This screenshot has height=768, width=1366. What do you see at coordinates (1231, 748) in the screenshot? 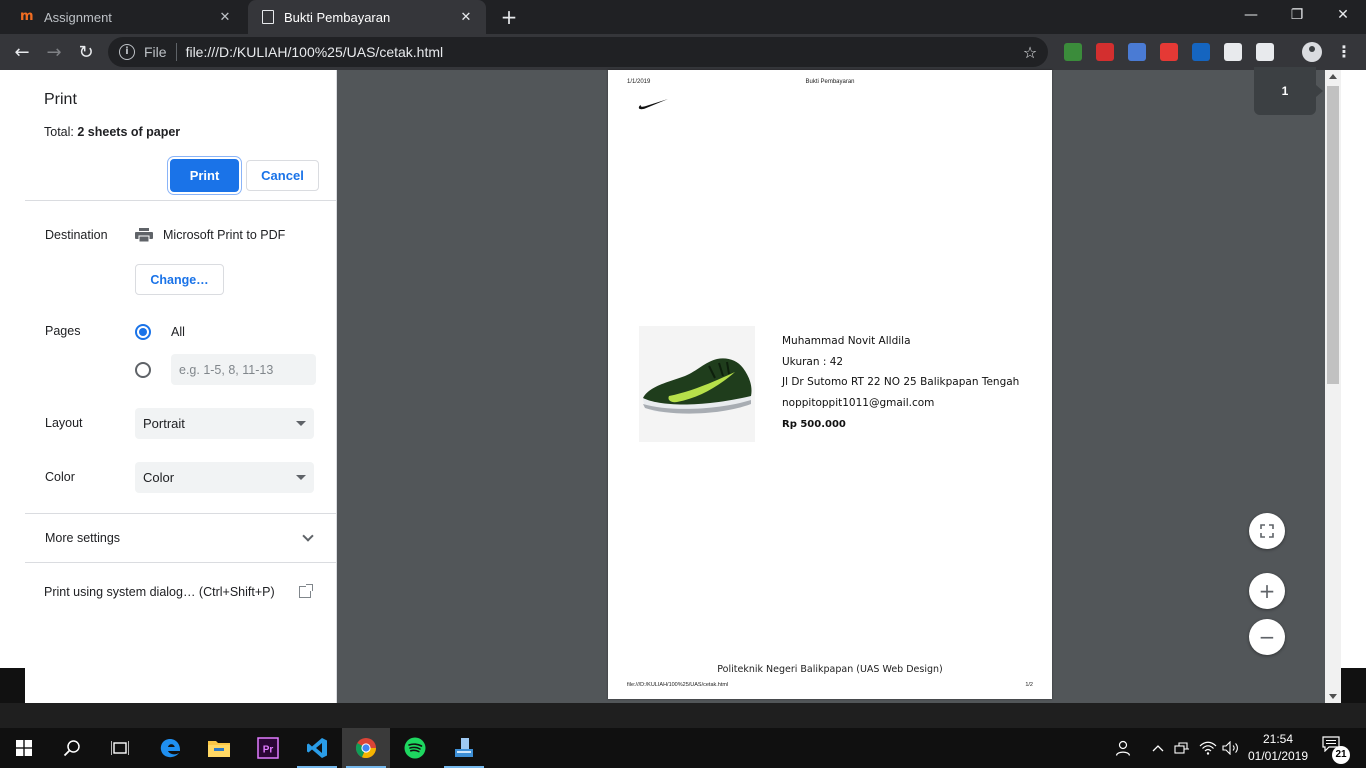
I see `volume-icon` at bounding box center [1231, 748].